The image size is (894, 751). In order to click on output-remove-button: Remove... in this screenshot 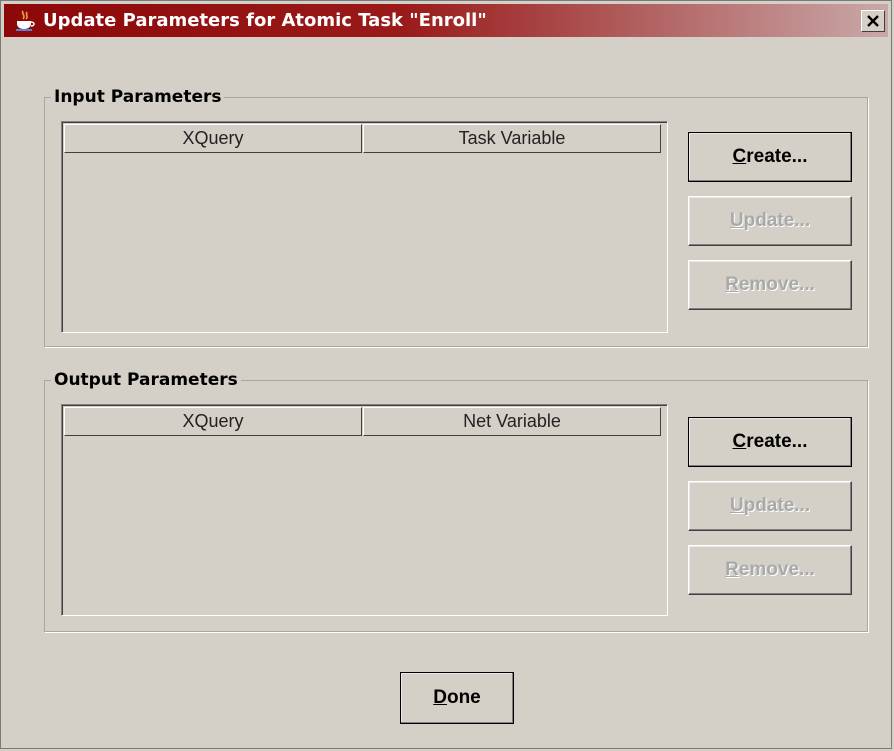, I will do `click(770, 570)`.